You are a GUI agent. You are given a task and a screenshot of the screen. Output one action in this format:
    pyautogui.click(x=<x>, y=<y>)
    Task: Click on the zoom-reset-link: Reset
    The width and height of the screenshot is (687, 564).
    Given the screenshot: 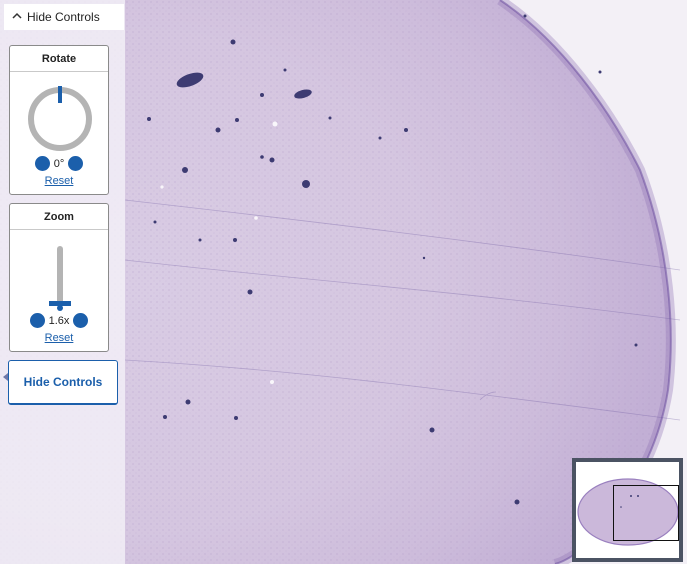 What is the action you would take?
    pyautogui.click(x=59, y=338)
    